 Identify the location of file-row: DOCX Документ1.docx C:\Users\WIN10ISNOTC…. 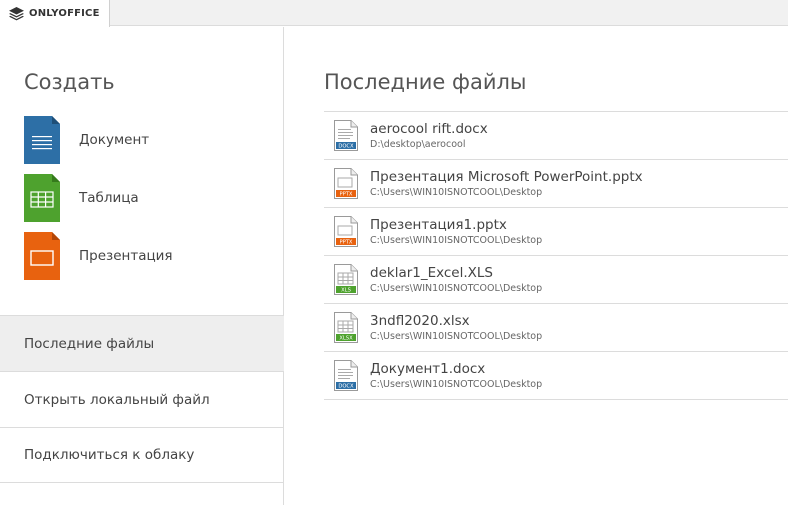
(556, 376).